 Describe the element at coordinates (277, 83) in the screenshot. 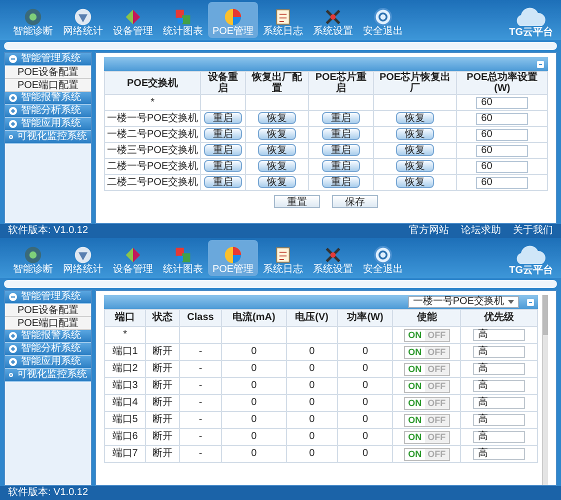

I see `column-header: 恢复出厂配置` at that location.